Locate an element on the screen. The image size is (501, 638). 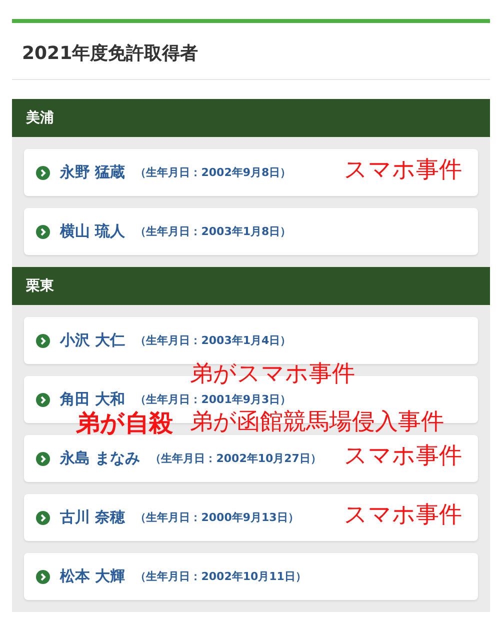
person-card: 横山 琉人 （生年月日：2003年1月8日） is located at coordinates (251, 231).